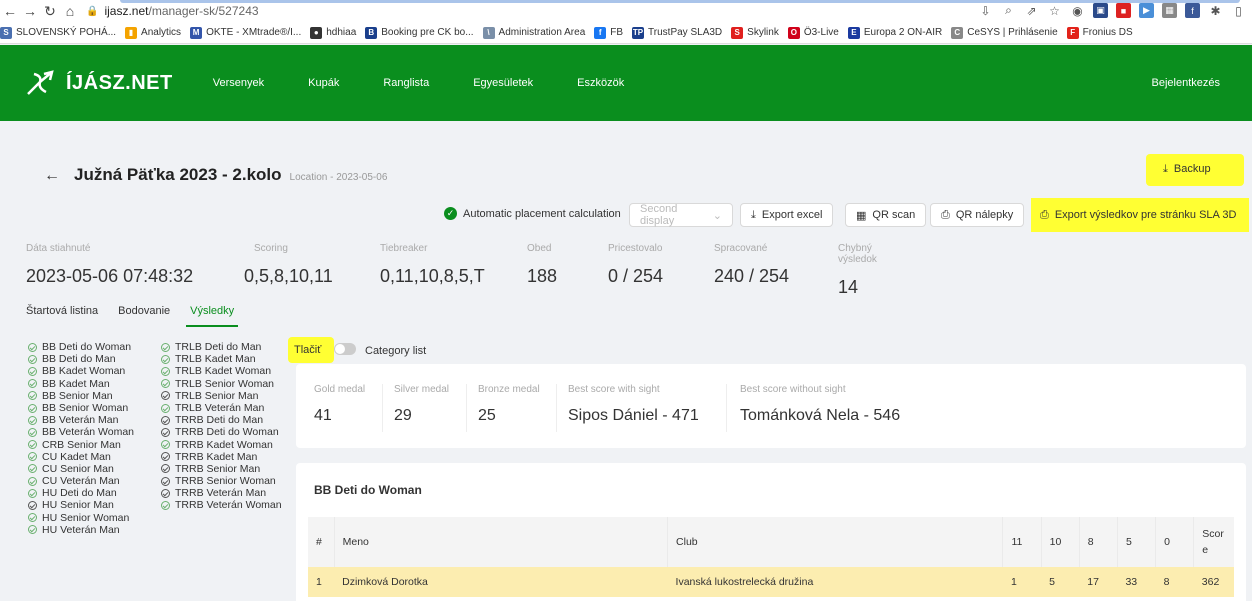 The height and width of the screenshot is (601, 1252). Describe the element at coordinates (98, 420) in the screenshot. I see `category-item: BB Veterán Man` at that location.